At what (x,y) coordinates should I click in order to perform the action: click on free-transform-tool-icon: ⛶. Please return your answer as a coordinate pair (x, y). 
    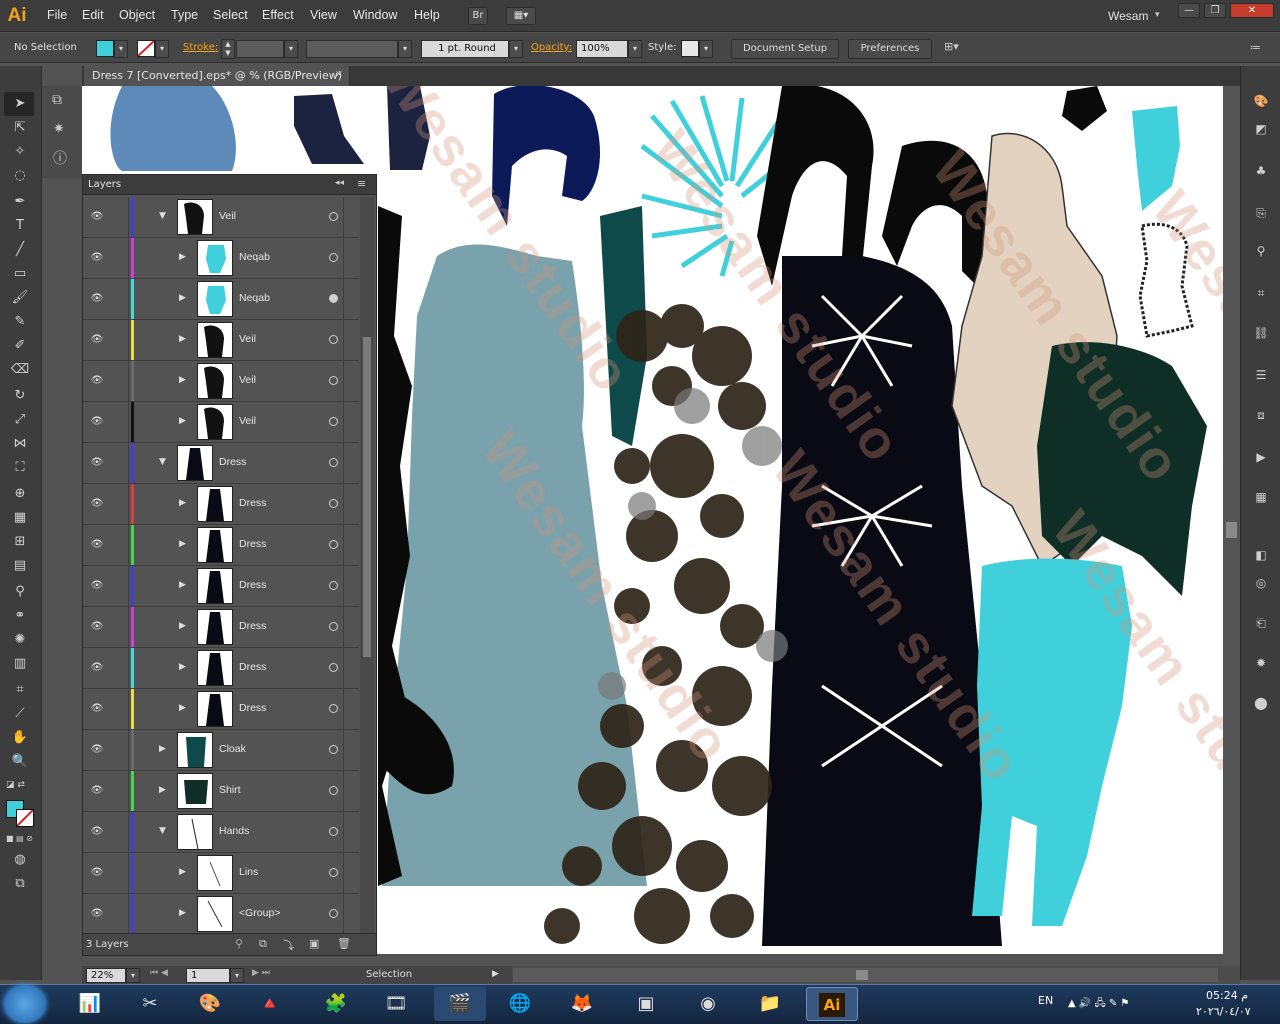
    Looking at the image, I should click on (20, 468).